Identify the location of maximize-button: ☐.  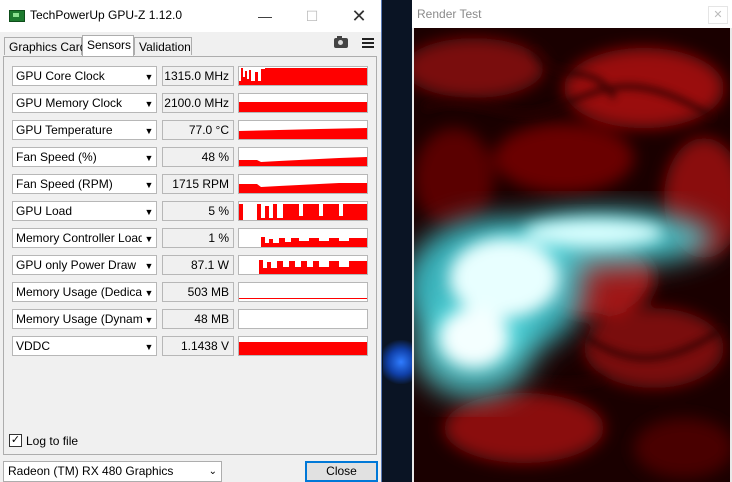
(312, 16).